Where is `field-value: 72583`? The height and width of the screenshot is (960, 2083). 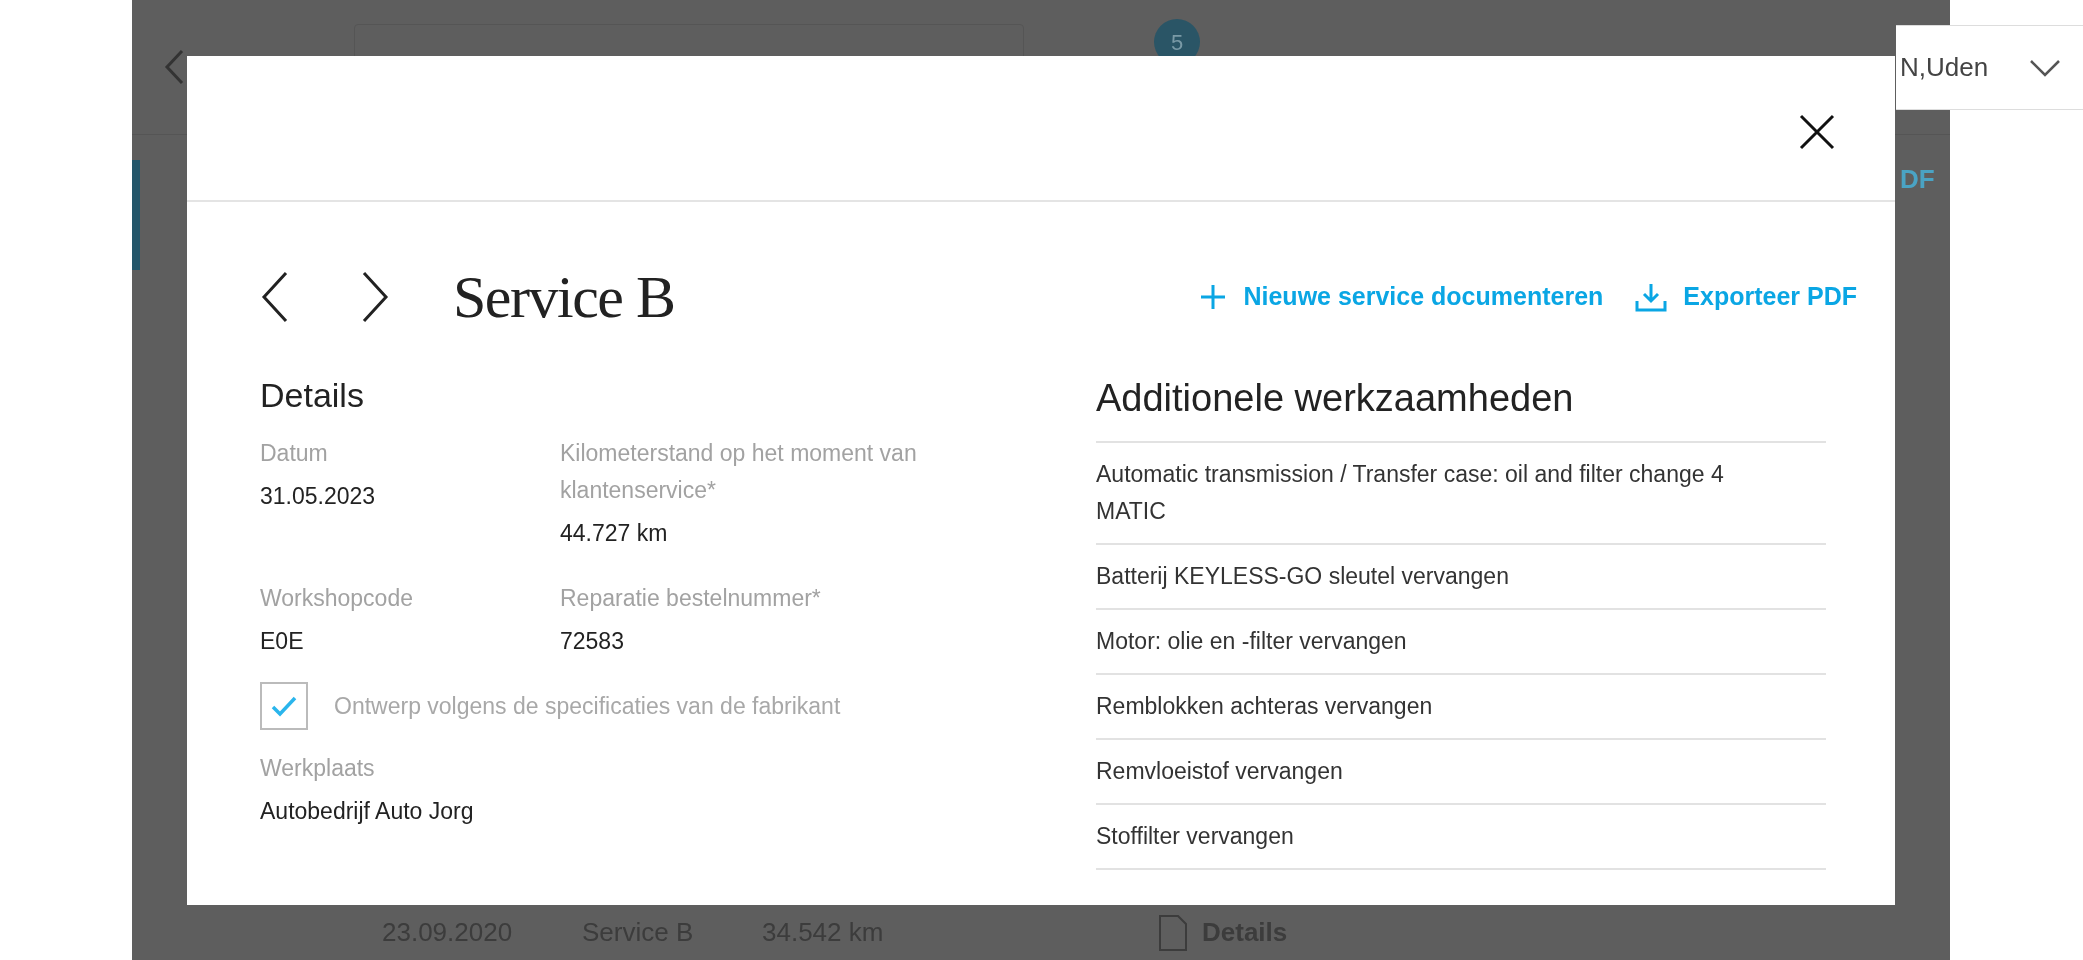
field-value: 72583 is located at coordinates (592, 641).